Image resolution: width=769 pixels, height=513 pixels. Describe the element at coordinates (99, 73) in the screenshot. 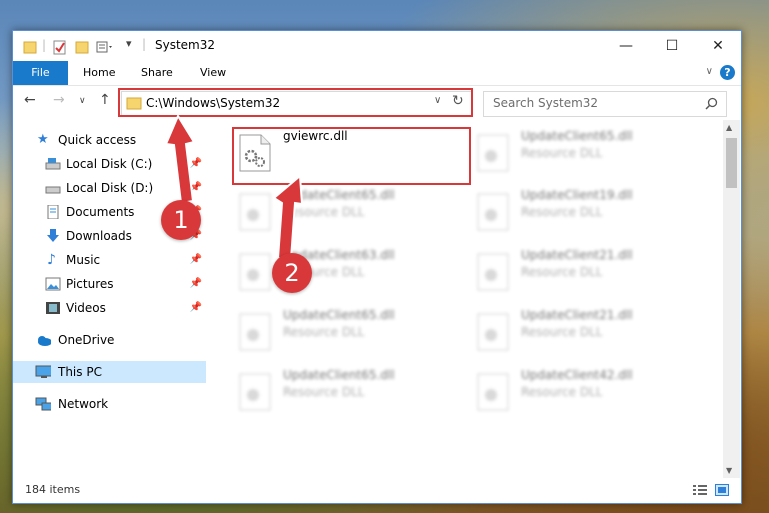

I see `tab-home: Home` at that location.